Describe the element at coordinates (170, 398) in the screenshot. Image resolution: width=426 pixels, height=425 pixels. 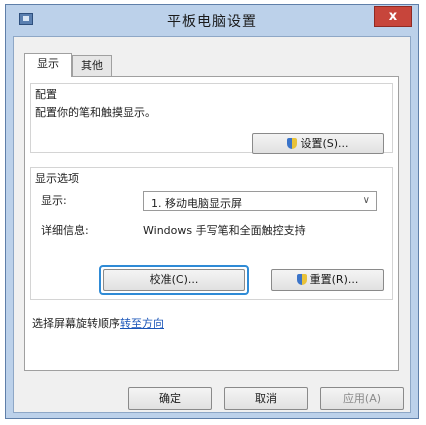
I see `ok-button: 确定` at that location.